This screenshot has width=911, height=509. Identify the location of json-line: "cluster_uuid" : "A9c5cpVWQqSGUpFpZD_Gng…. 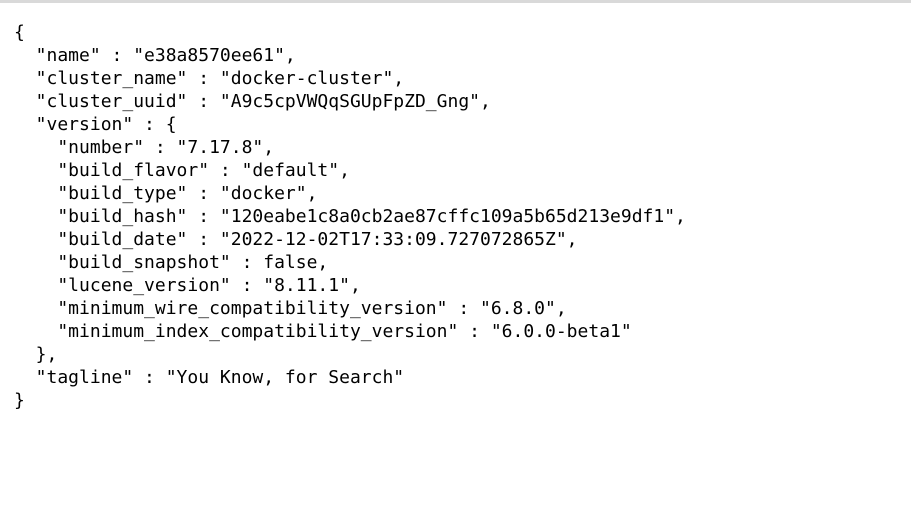
(252, 101).